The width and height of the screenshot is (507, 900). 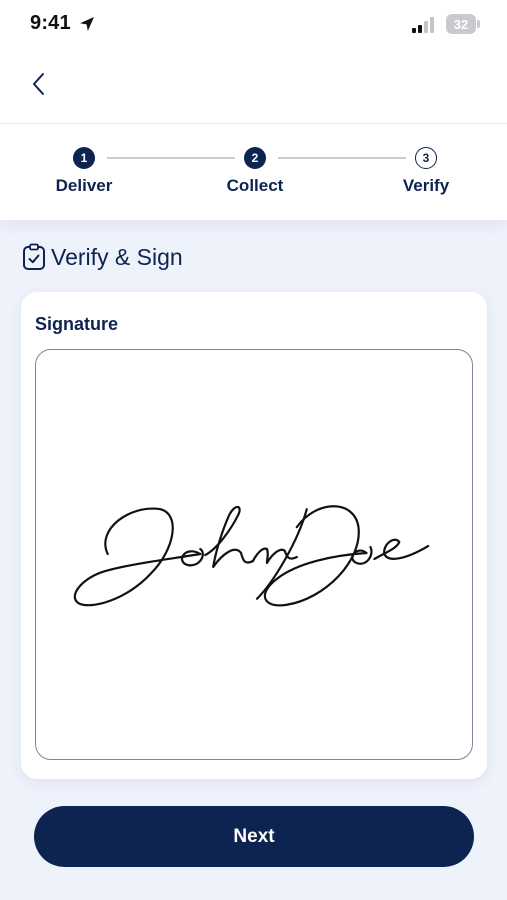 I want to click on battery-level: 32, so click(x=461, y=24).